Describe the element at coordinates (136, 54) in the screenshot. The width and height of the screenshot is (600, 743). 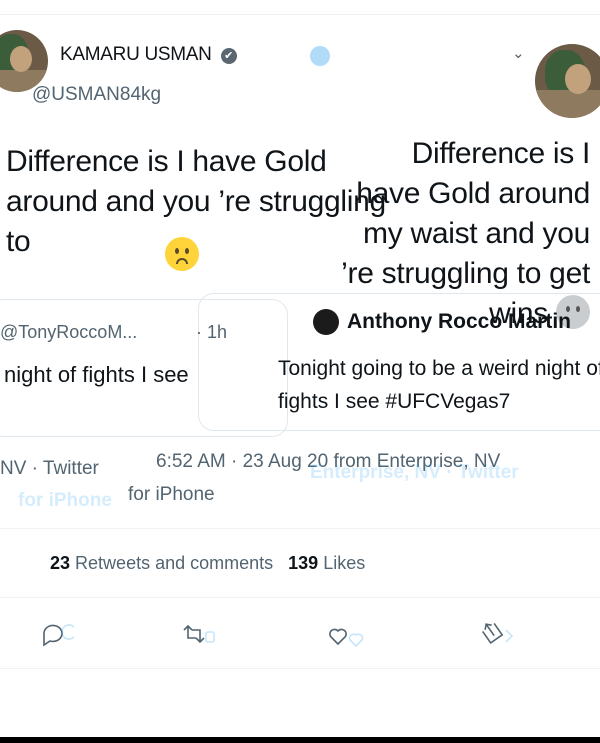
I see `author-display-name: KAMARU USMAN` at that location.